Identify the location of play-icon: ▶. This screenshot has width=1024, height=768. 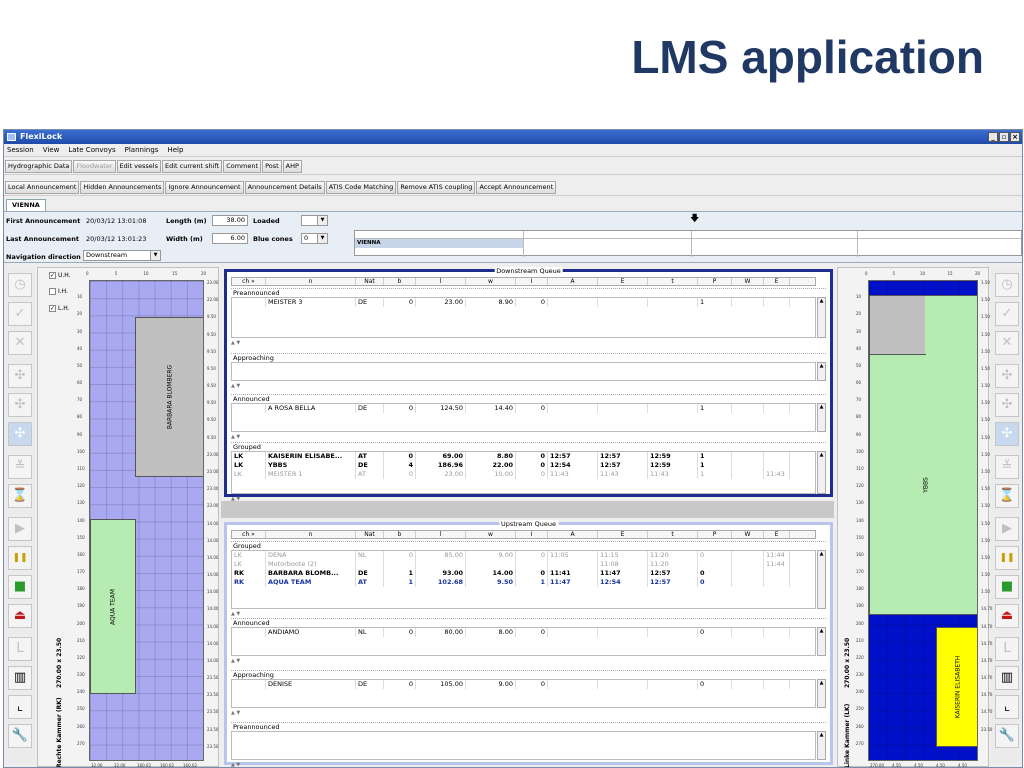
(1007, 529).